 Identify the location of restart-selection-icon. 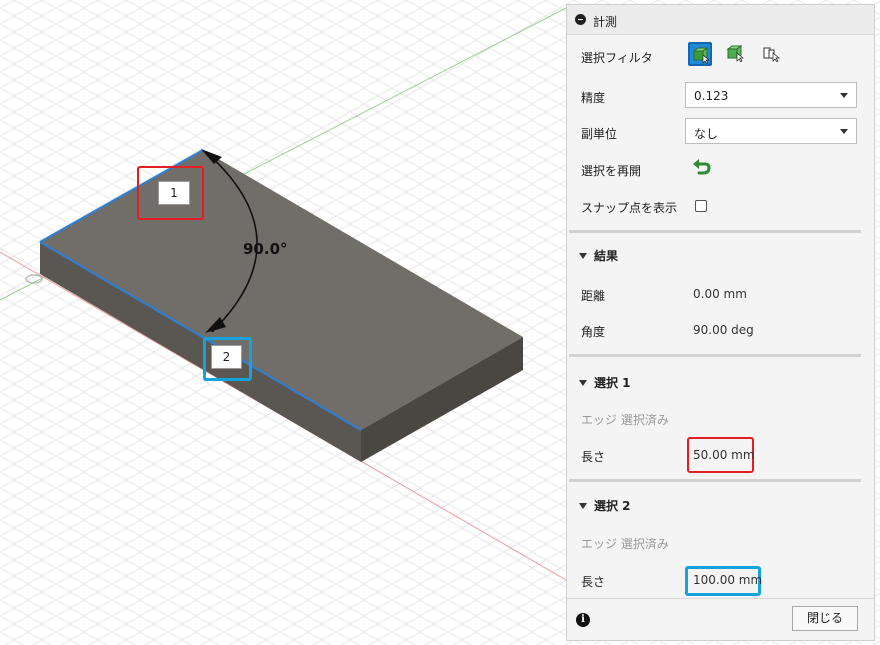
(701, 167).